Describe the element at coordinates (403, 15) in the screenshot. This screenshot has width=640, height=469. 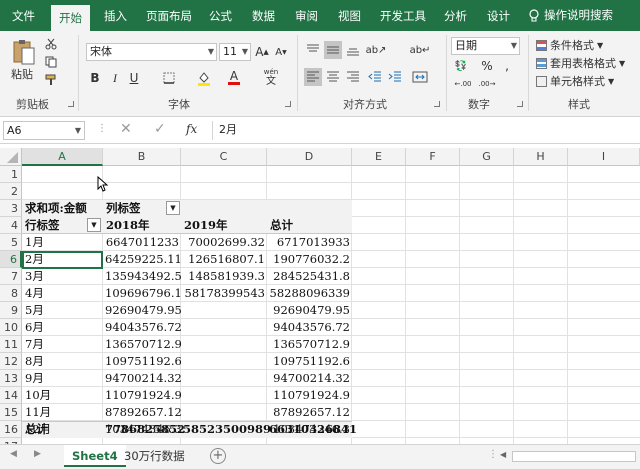
I see `tab-developer: 开发工具` at that location.